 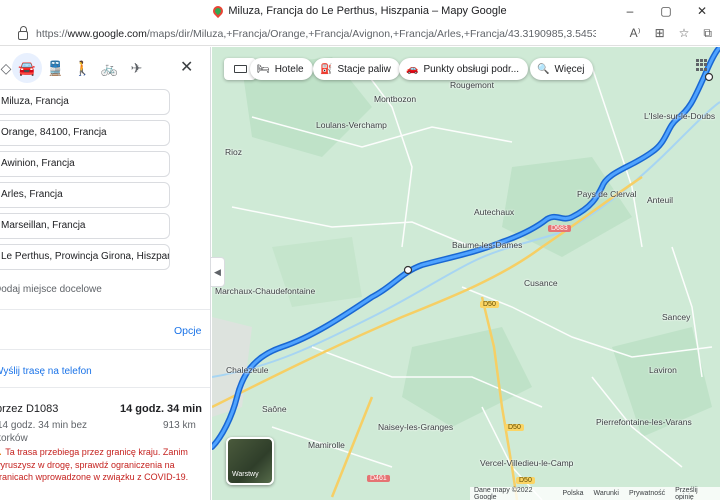 What do you see at coordinates (695, 493) in the screenshot?
I see `footer-feedback-link: Prześlij opinię` at bounding box center [695, 493].